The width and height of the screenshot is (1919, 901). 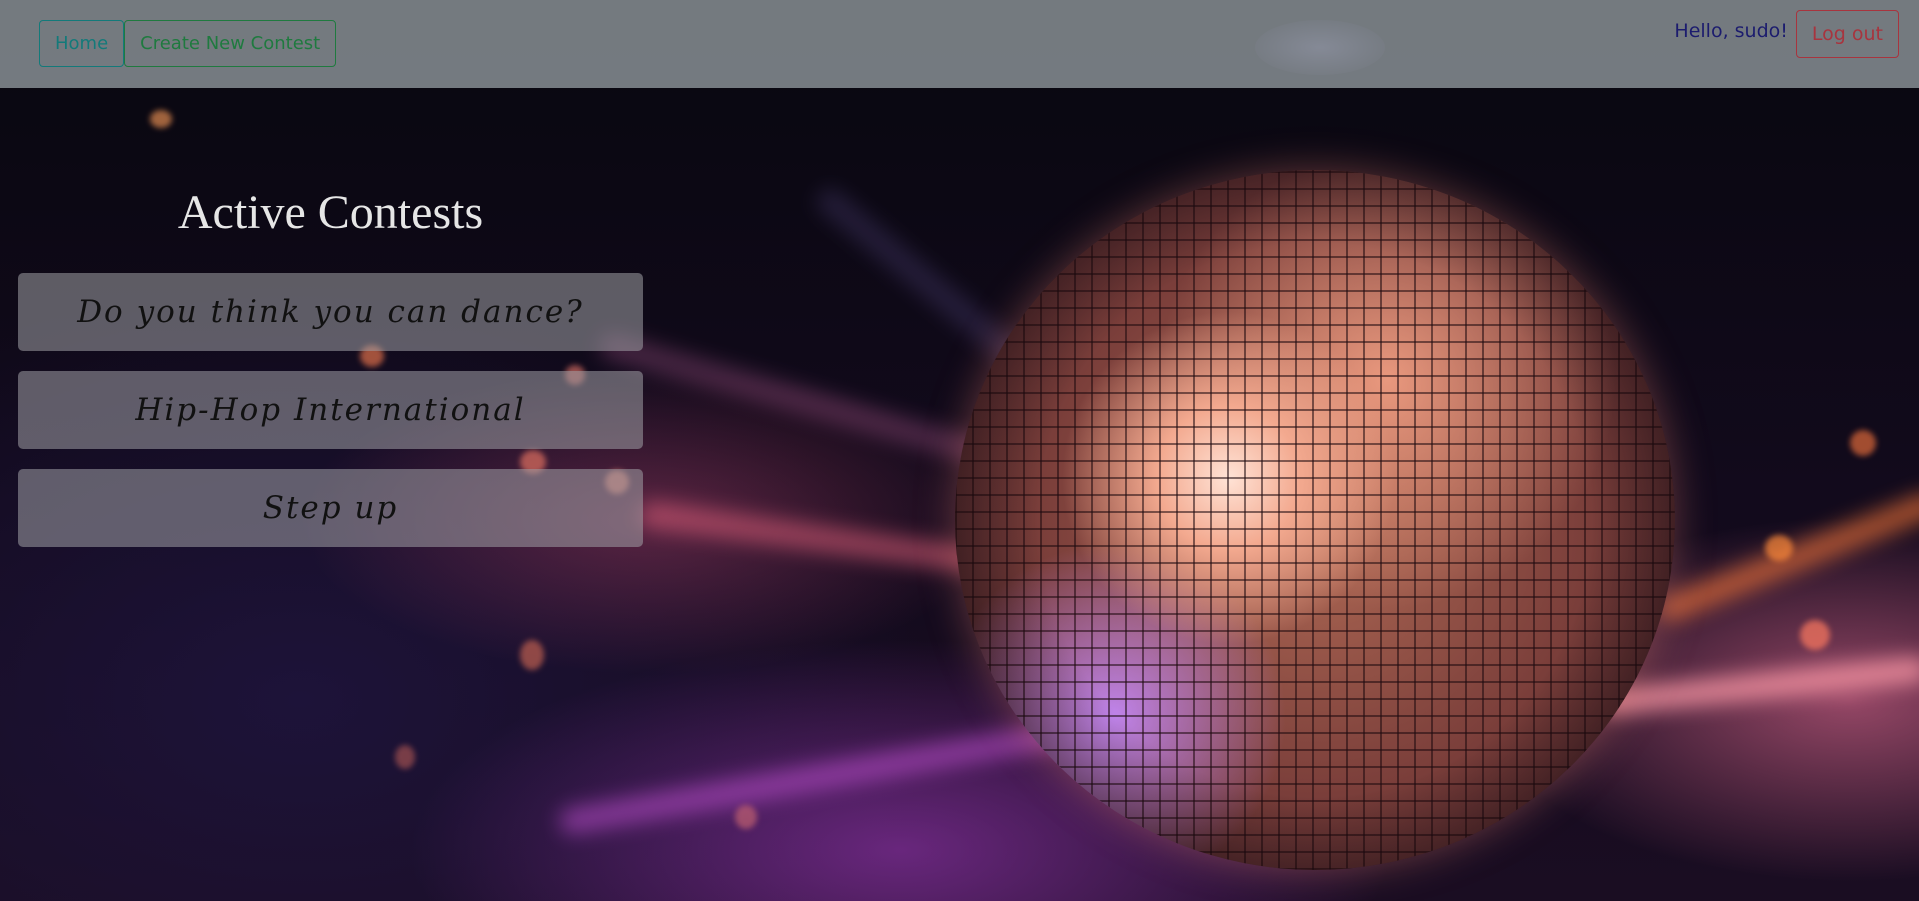 I want to click on page-title: Active Contests, so click(x=330, y=212).